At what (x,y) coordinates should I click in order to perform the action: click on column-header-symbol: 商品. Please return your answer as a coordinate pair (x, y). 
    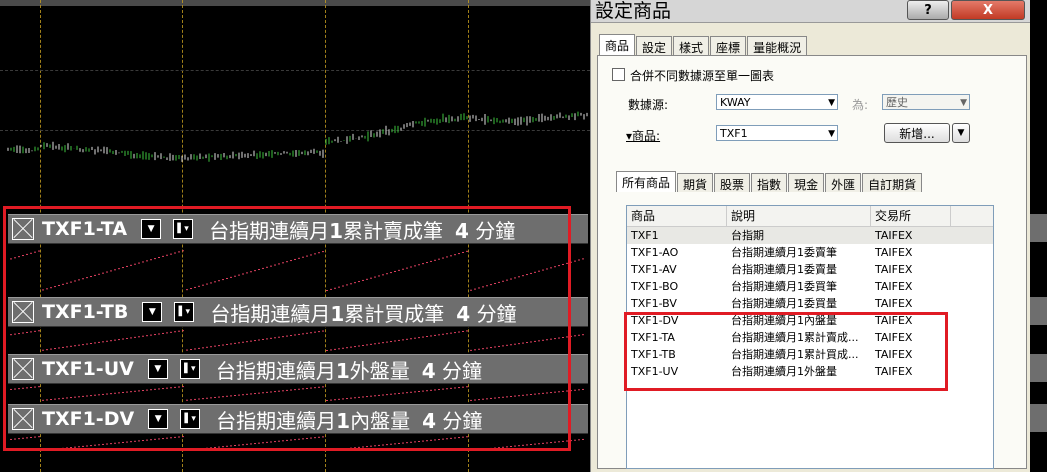
    Looking at the image, I should click on (677, 216).